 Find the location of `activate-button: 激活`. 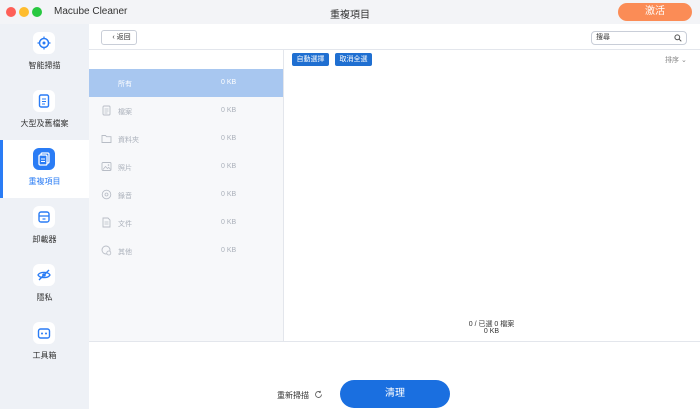

activate-button: 激活 is located at coordinates (655, 12).